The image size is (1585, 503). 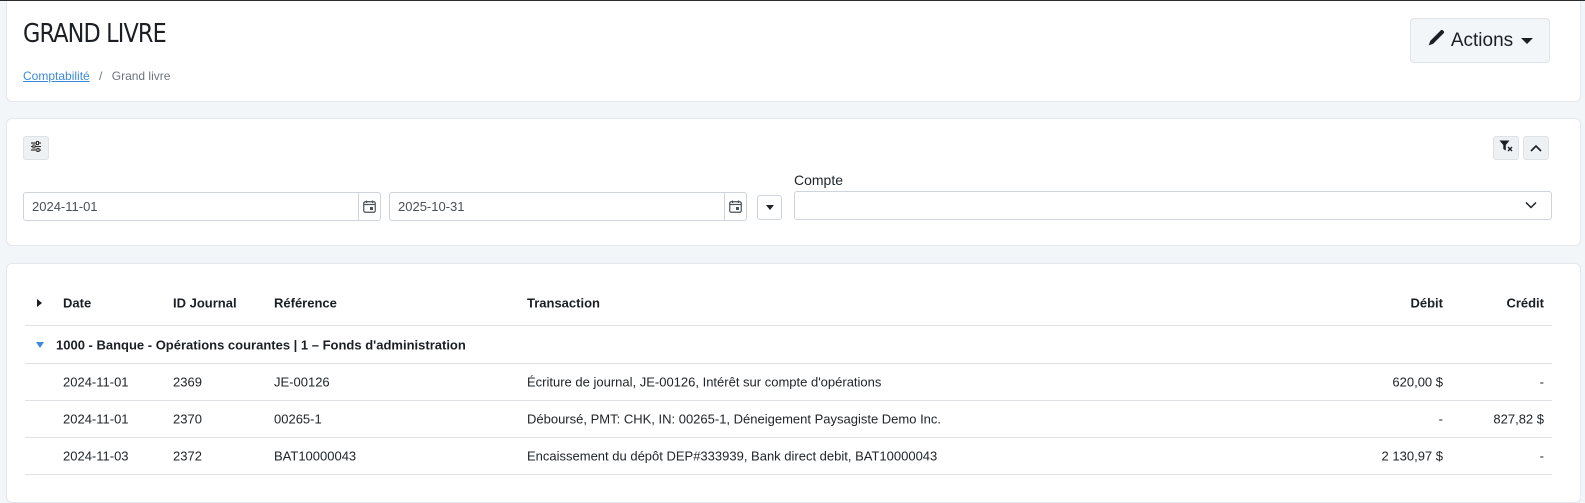 I want to click on cell-credit: 827,82 $, so click(x=1518, y=419).